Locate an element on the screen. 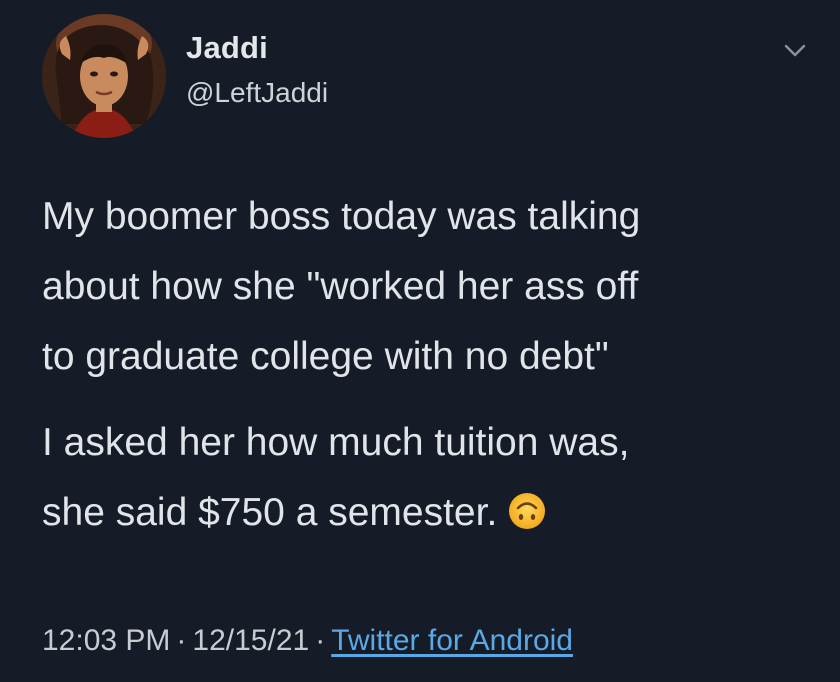 The width and height of the screenshot is (840, 682). tweet-menu-button is located at coordinates (795, 50).